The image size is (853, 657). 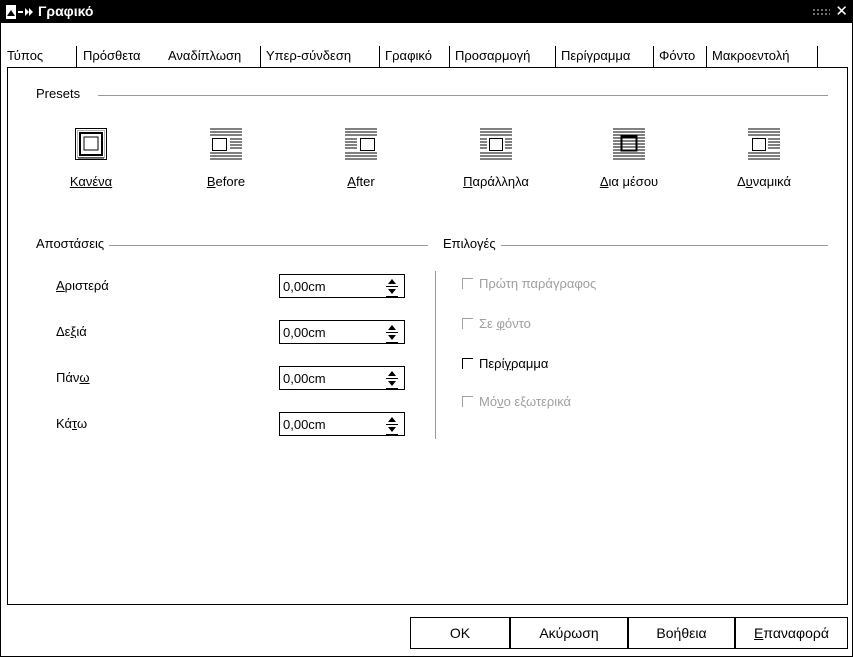 What do you see at coordinates (426, 12) in the screenshot?
I see `title-bar: Γραφικό ✕` at bounding box center [426, 12].